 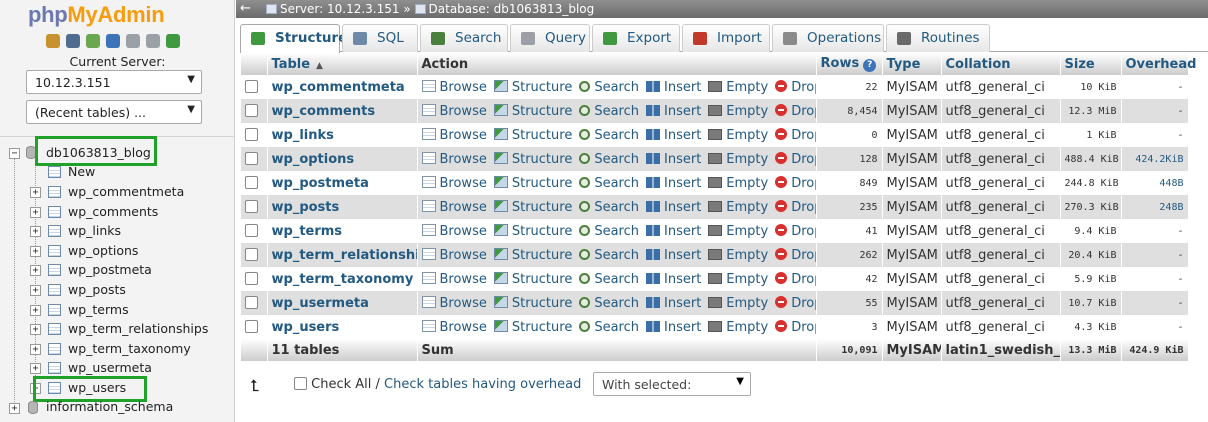 What do you see at coordinates (380, 38) in the screenshot?
I see `tab-sql: SQL` at bounding box center [380, 38].